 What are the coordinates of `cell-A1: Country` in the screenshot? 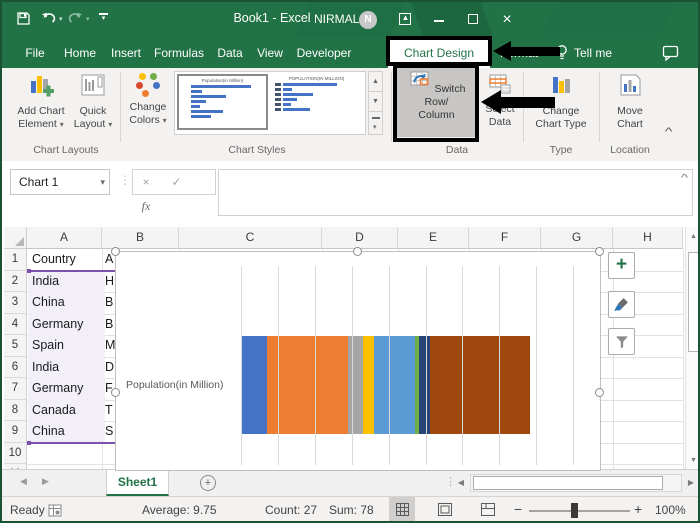 It's located at (66, 260).